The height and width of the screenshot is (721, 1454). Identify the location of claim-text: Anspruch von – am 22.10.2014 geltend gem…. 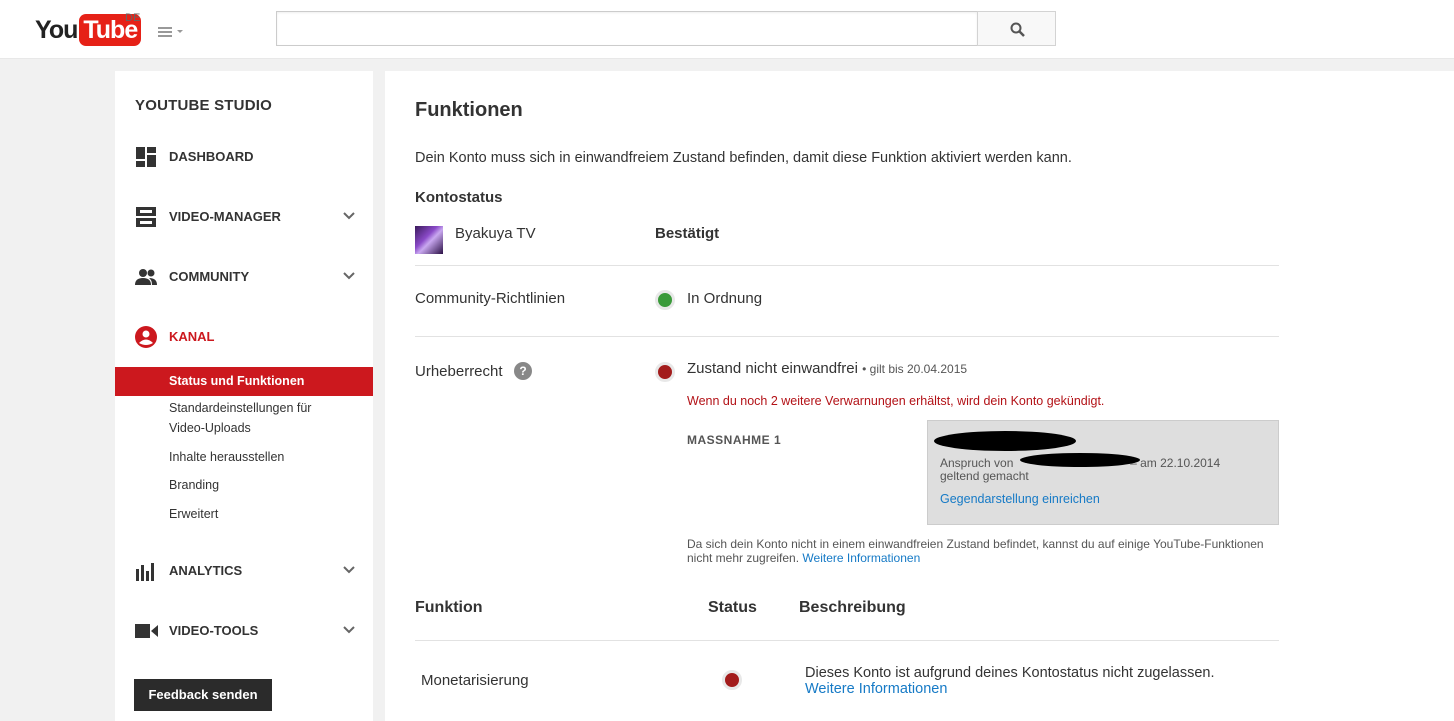
(1100, 470).